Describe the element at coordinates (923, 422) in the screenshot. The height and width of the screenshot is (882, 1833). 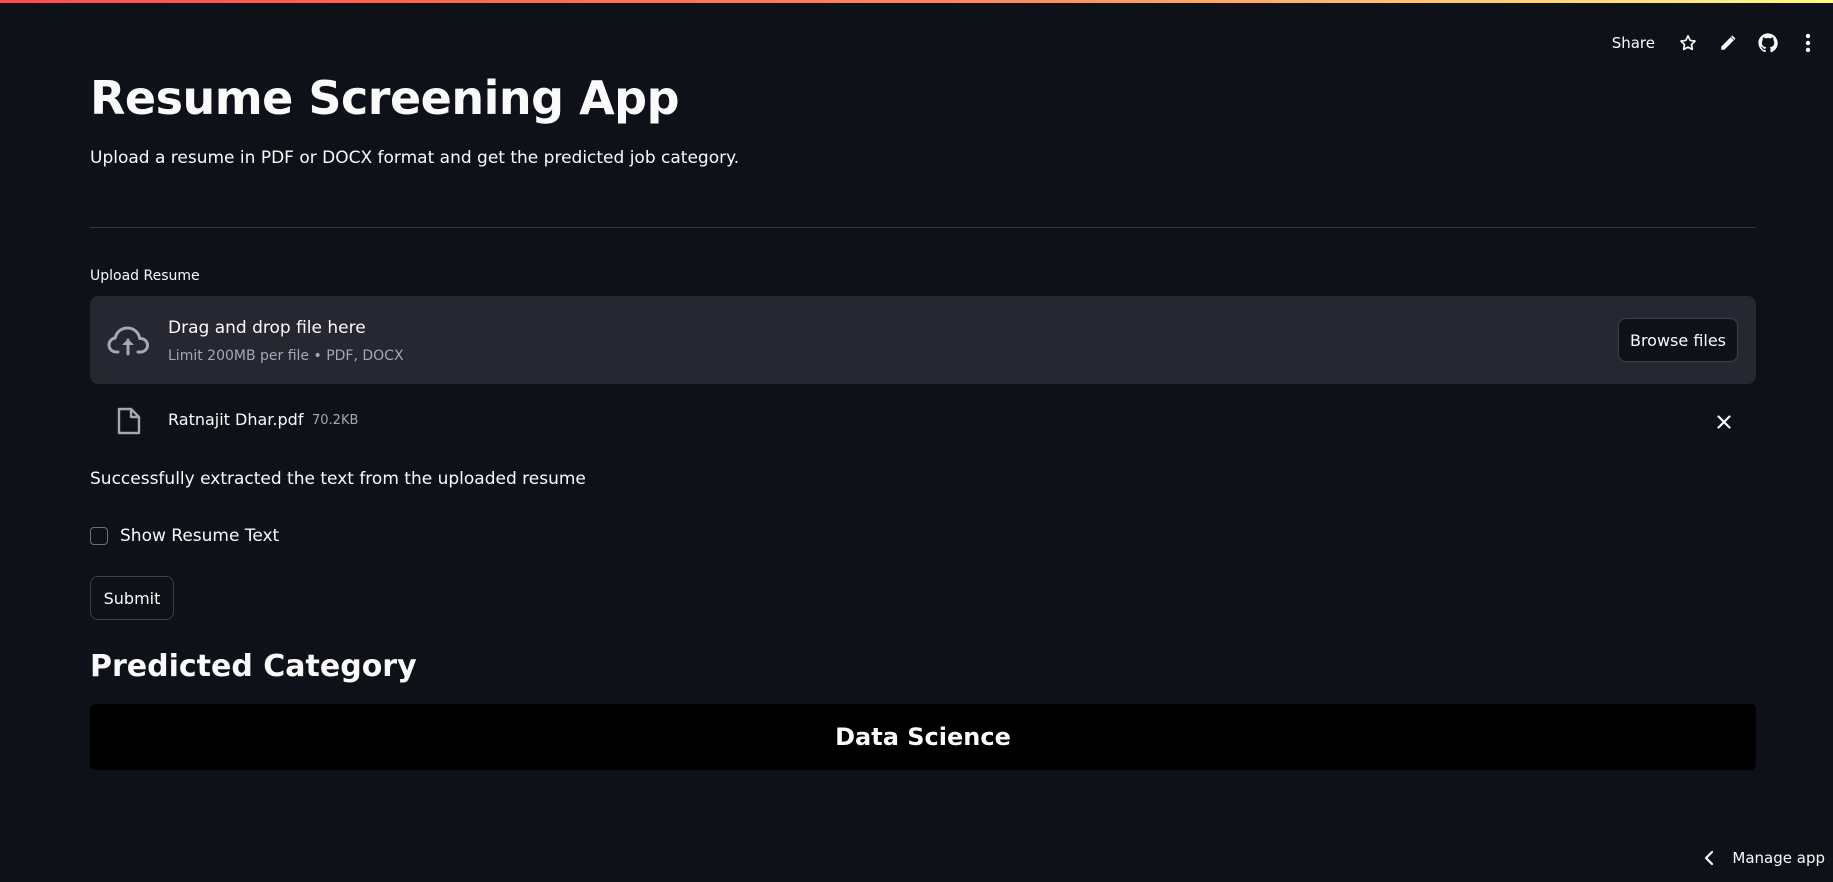
I see `uploaded-file-row: Ratnajit Dhar.pdf 70.2KB` at that location.